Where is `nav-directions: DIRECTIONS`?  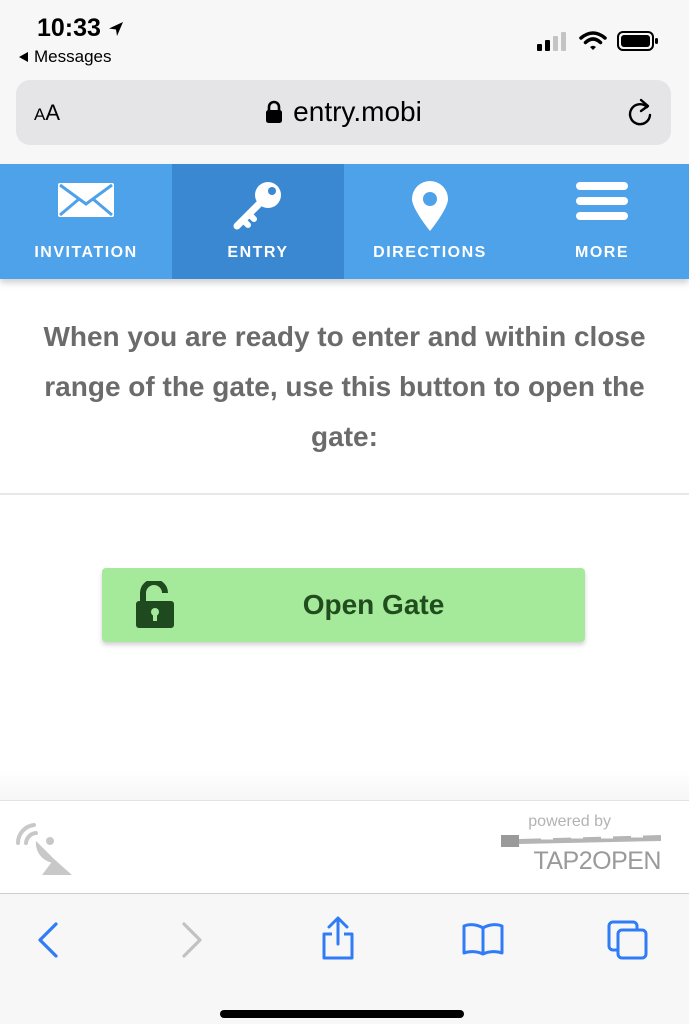 nav-directions: DIRECTIONS is located at coordinates (430, 221).